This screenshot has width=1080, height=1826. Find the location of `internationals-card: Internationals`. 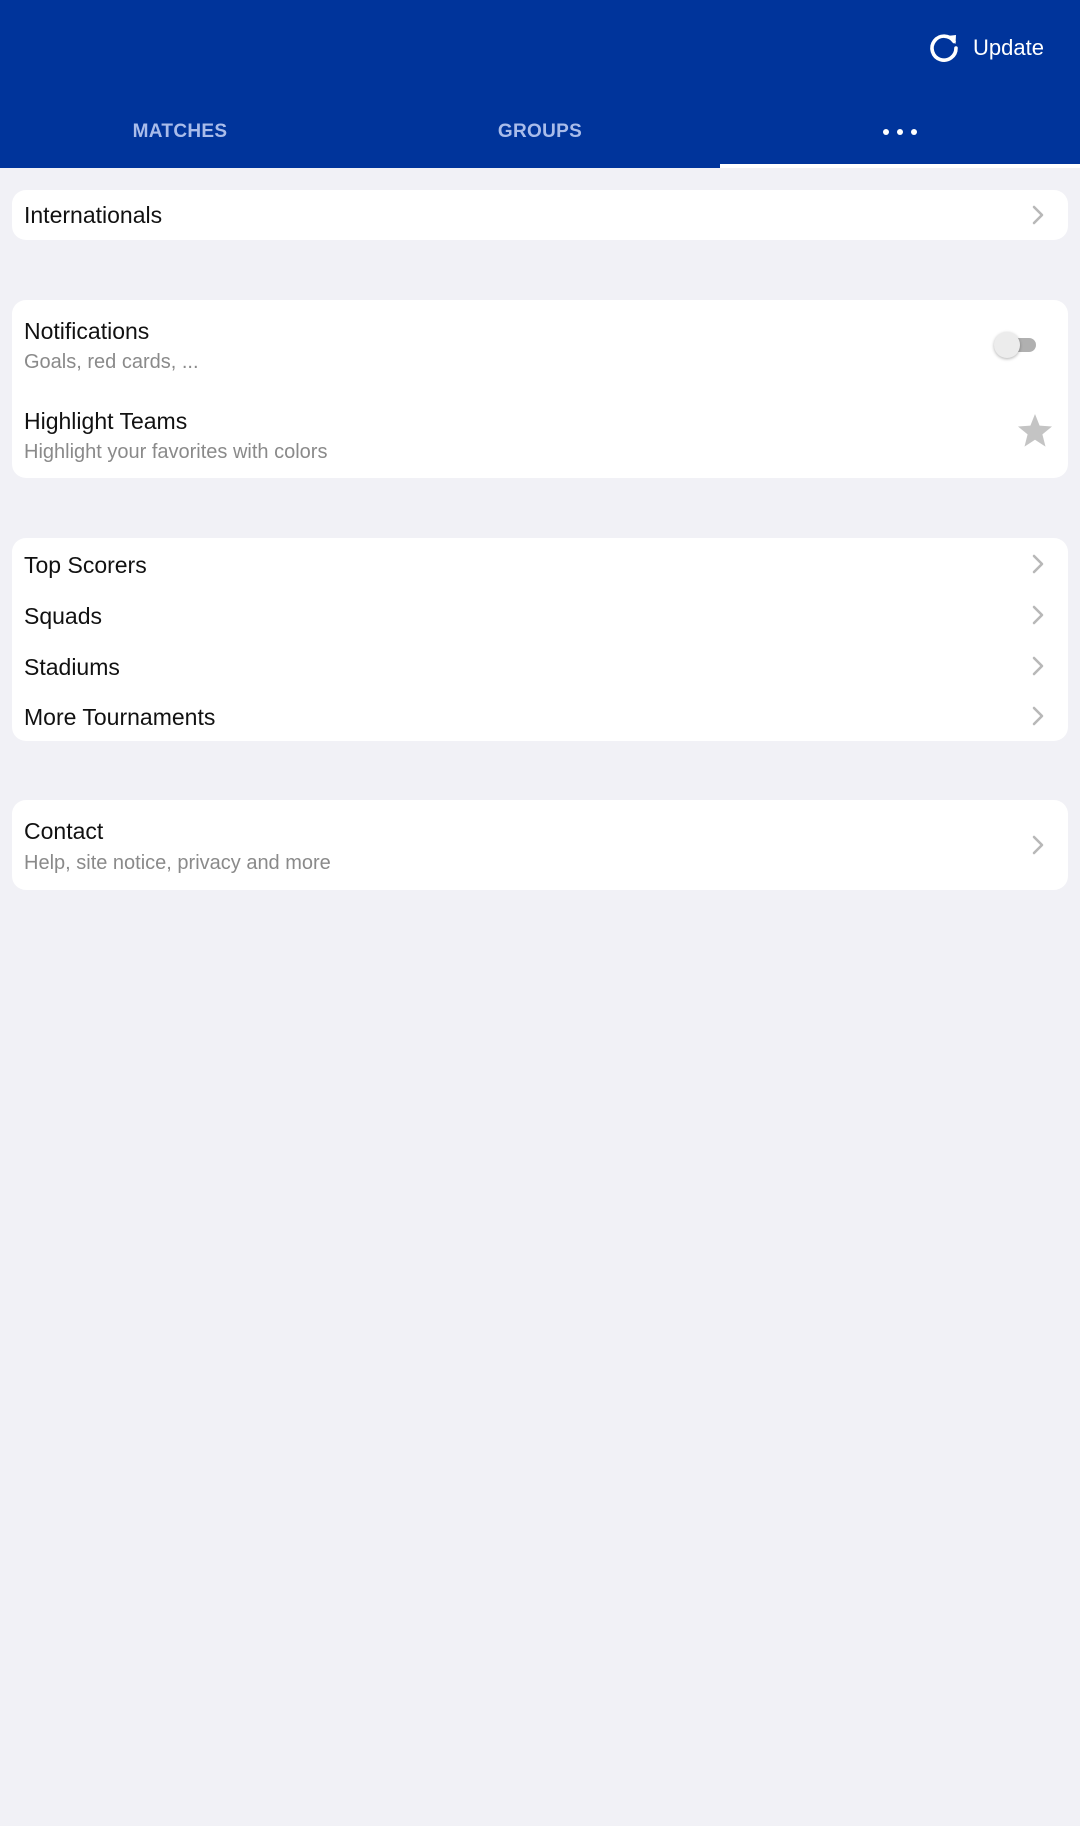

internationals-card: Internationals is located at coordinates (540, 215).